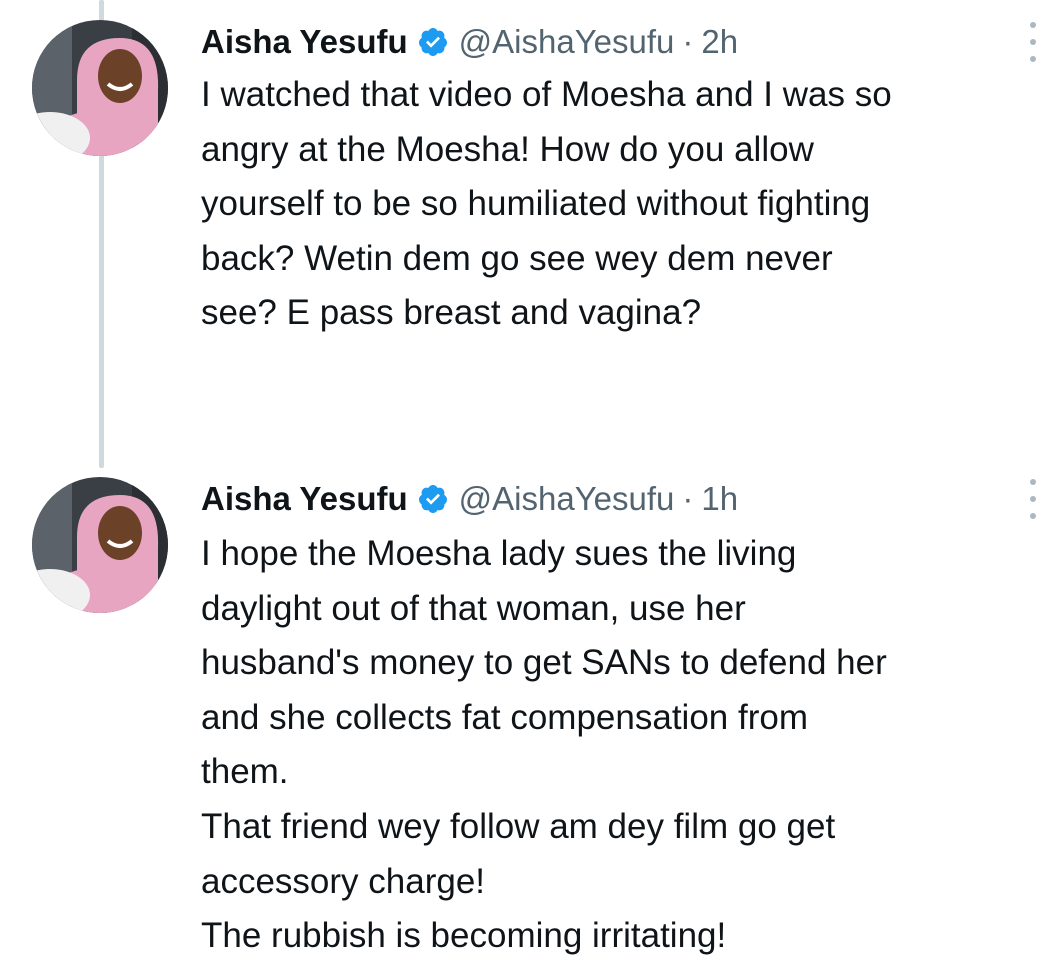 The height and width of the screenshot is (977, 1056). What do you see at coordinates (464, 936) in the screenshot?
I see `tweet-text-line: The rubbish is becoming irritating!` at bounding box center [464, 936].